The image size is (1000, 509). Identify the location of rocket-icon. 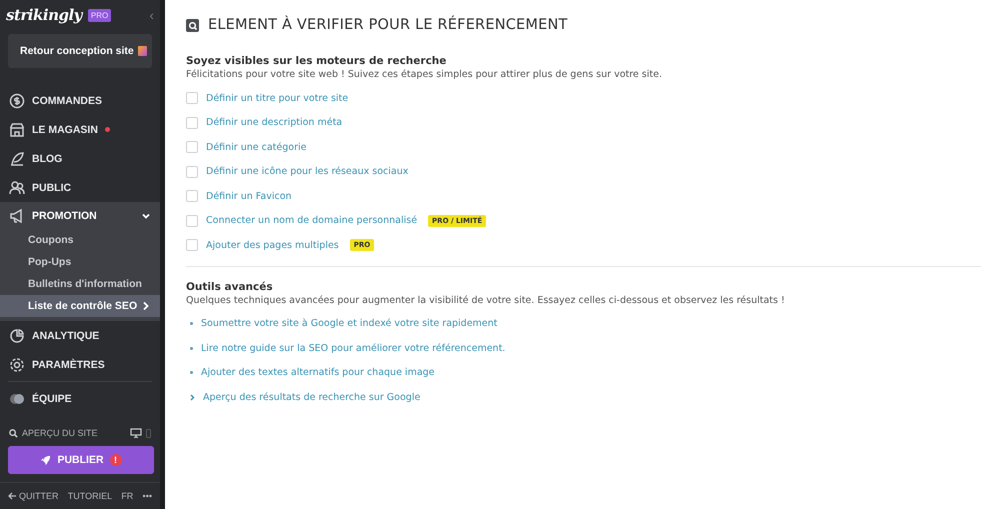
(46, 460).